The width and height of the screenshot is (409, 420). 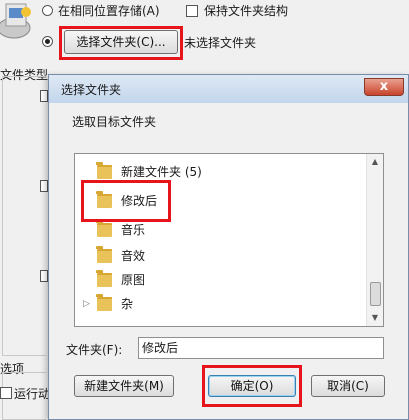 What do you see at coordinates (114, 122) in the screenshot?
I see `dialog-instruction: 选取目标文件夹` at bounding box center [114, 122].